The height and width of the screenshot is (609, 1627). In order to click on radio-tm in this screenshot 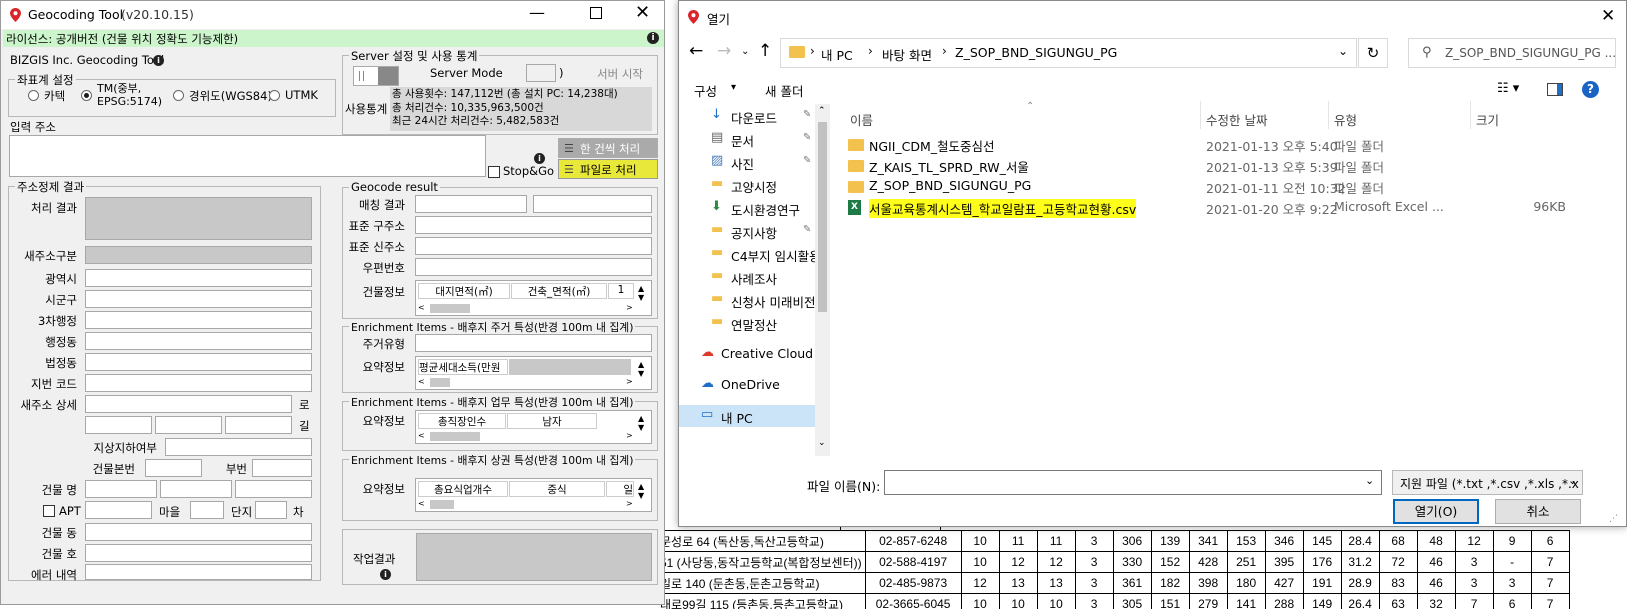, I will do `click(86, 95)`.